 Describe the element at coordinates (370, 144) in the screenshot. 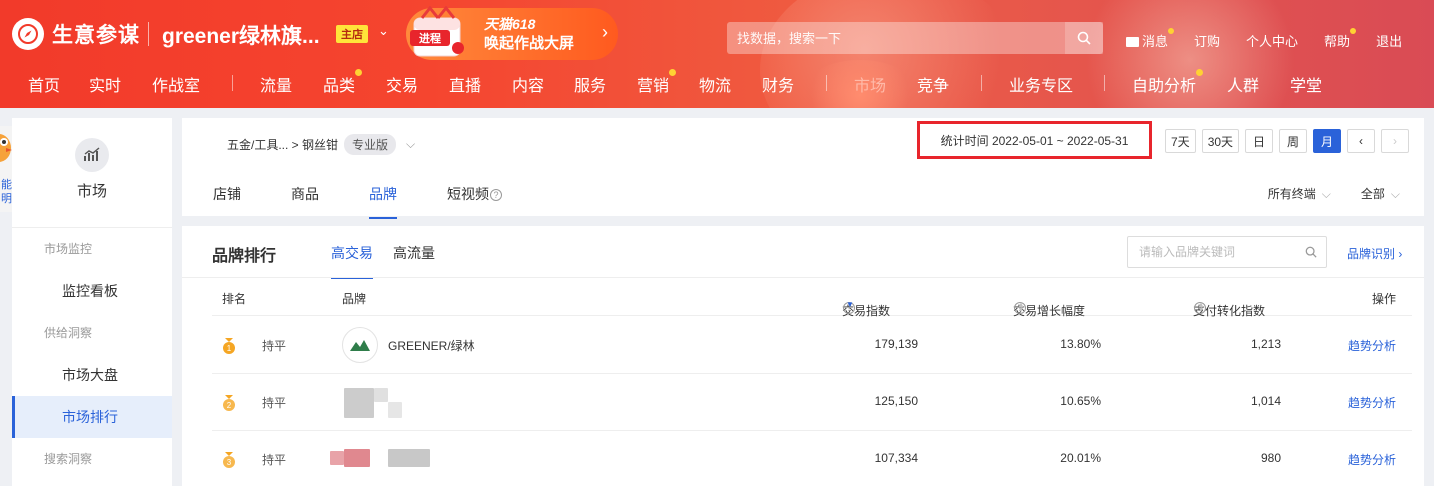

I see `version-badge: 专业版` at that location.